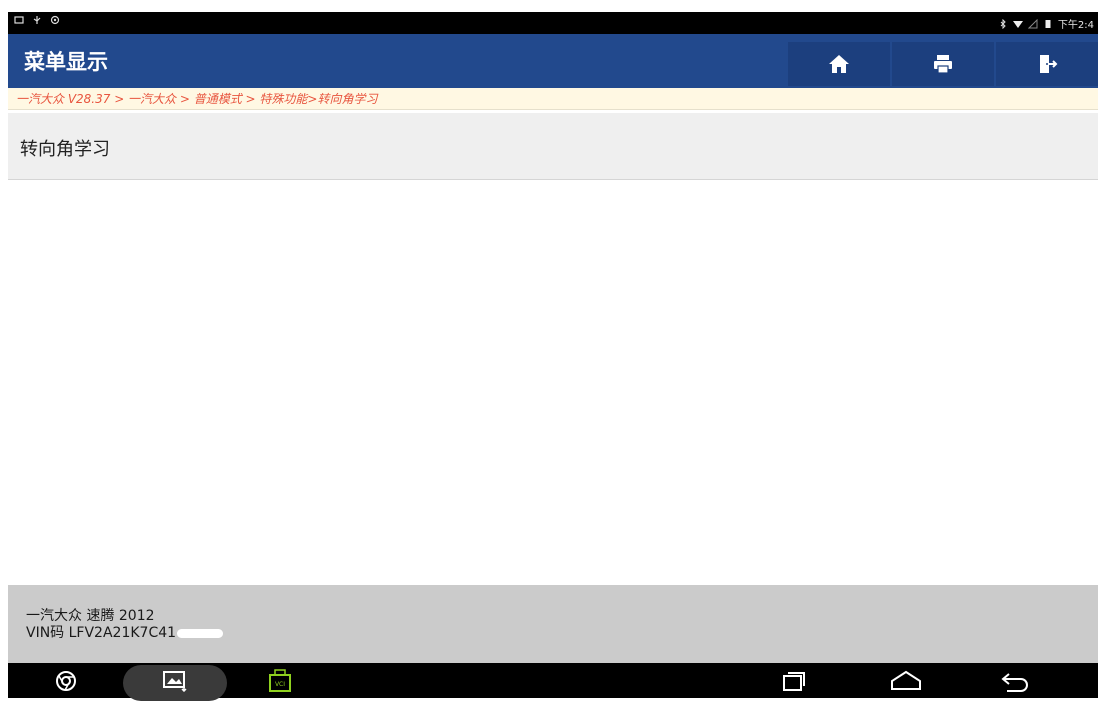 The height and width of the screenshot is (701, 1104). I want to click on menu-item-steering-angle-learning: 转向角学习, so click(553, 146).